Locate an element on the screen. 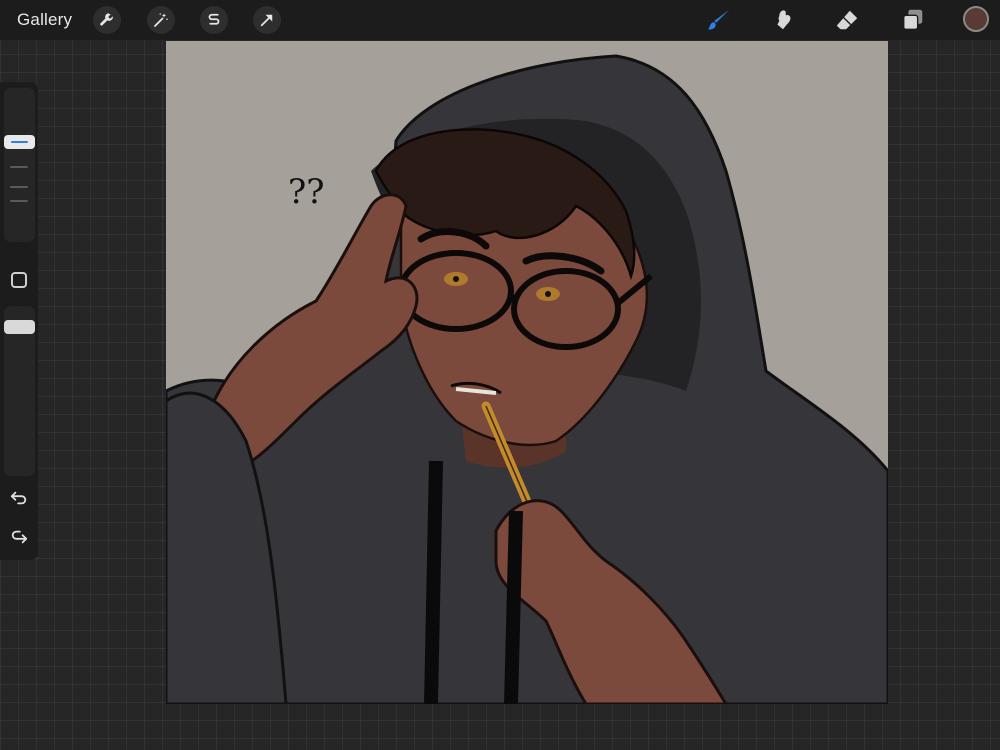 Image resolution: width=1000 pixels, height=750 pixels. layers-icon is located at coordinates (913, 19).